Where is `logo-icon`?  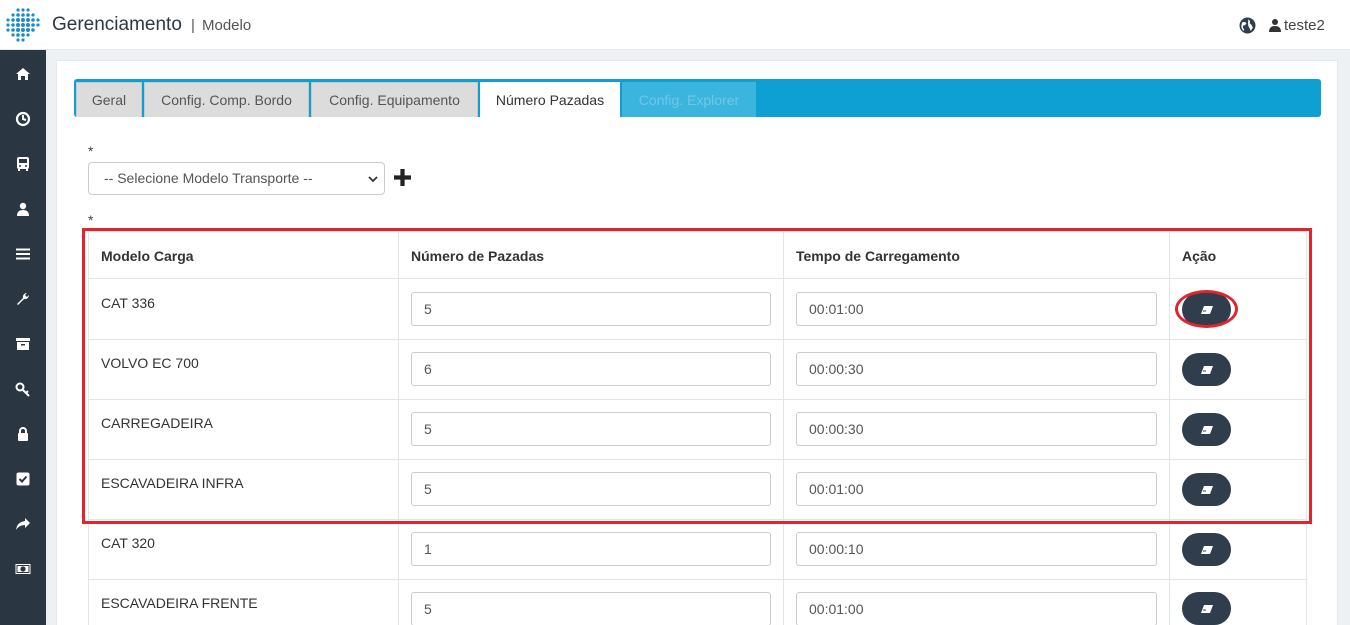
logo-icon is located at coordinates (23, 25).